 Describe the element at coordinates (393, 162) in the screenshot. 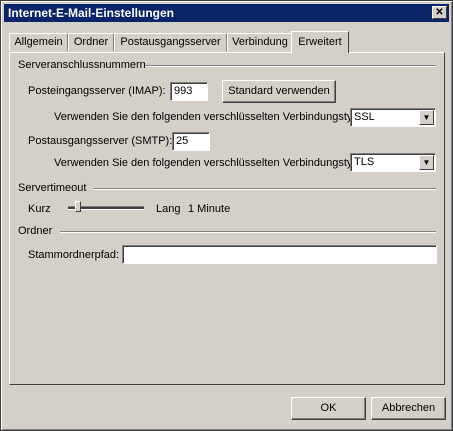

I see `outgoing-encryption-select: TLS ▼` at that location.